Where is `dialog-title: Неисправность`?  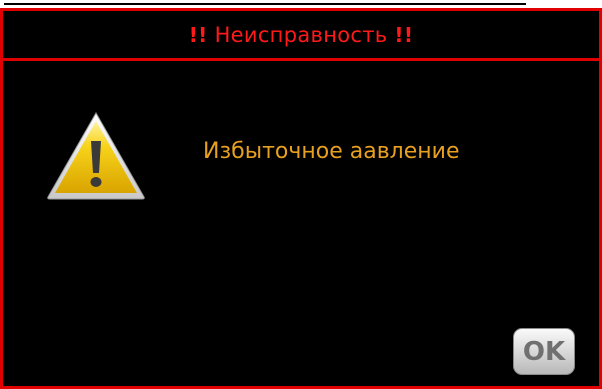 dialog-title: Неисправность is located at coordinates (301, 34).